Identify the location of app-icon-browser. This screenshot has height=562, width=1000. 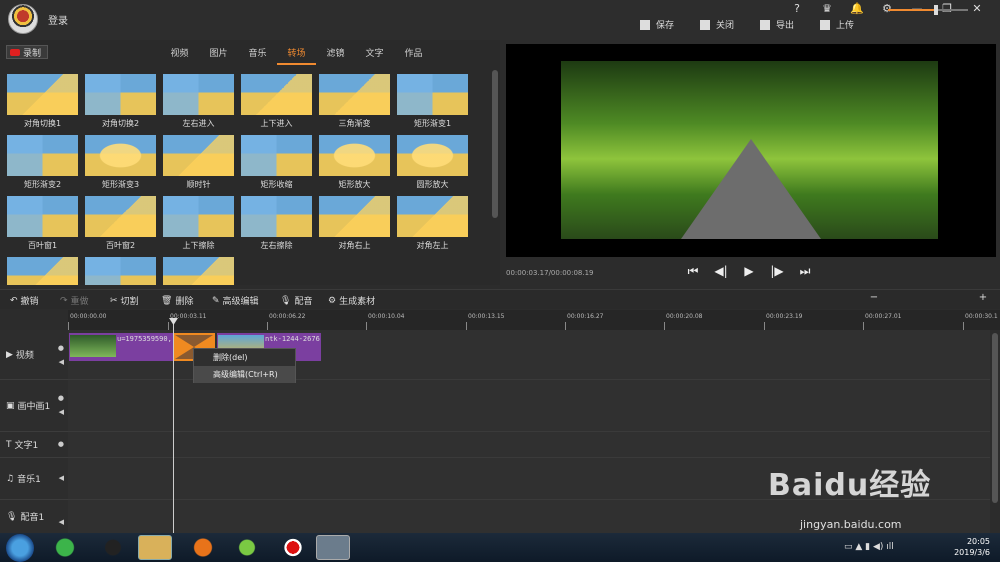
(65, 547).